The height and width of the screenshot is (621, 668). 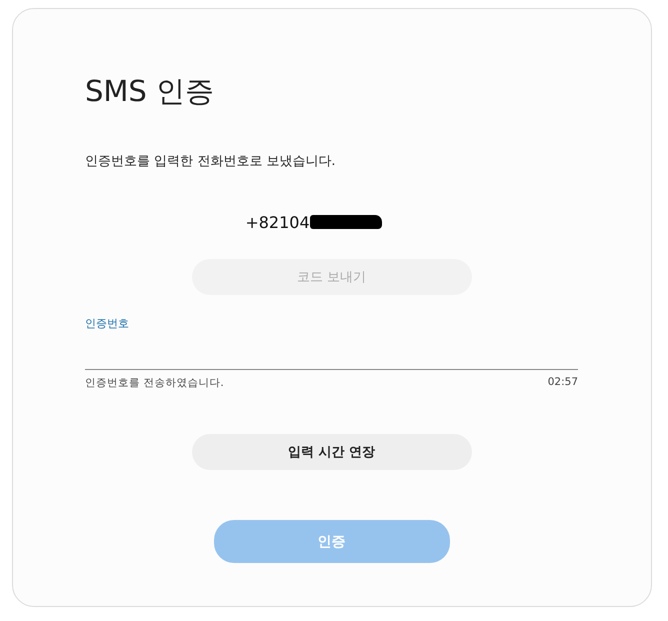 What do you see at coordinates (150, 91) in the screenshot?
I see `page-title: SMS 인증` at bounding box center [150, 91].